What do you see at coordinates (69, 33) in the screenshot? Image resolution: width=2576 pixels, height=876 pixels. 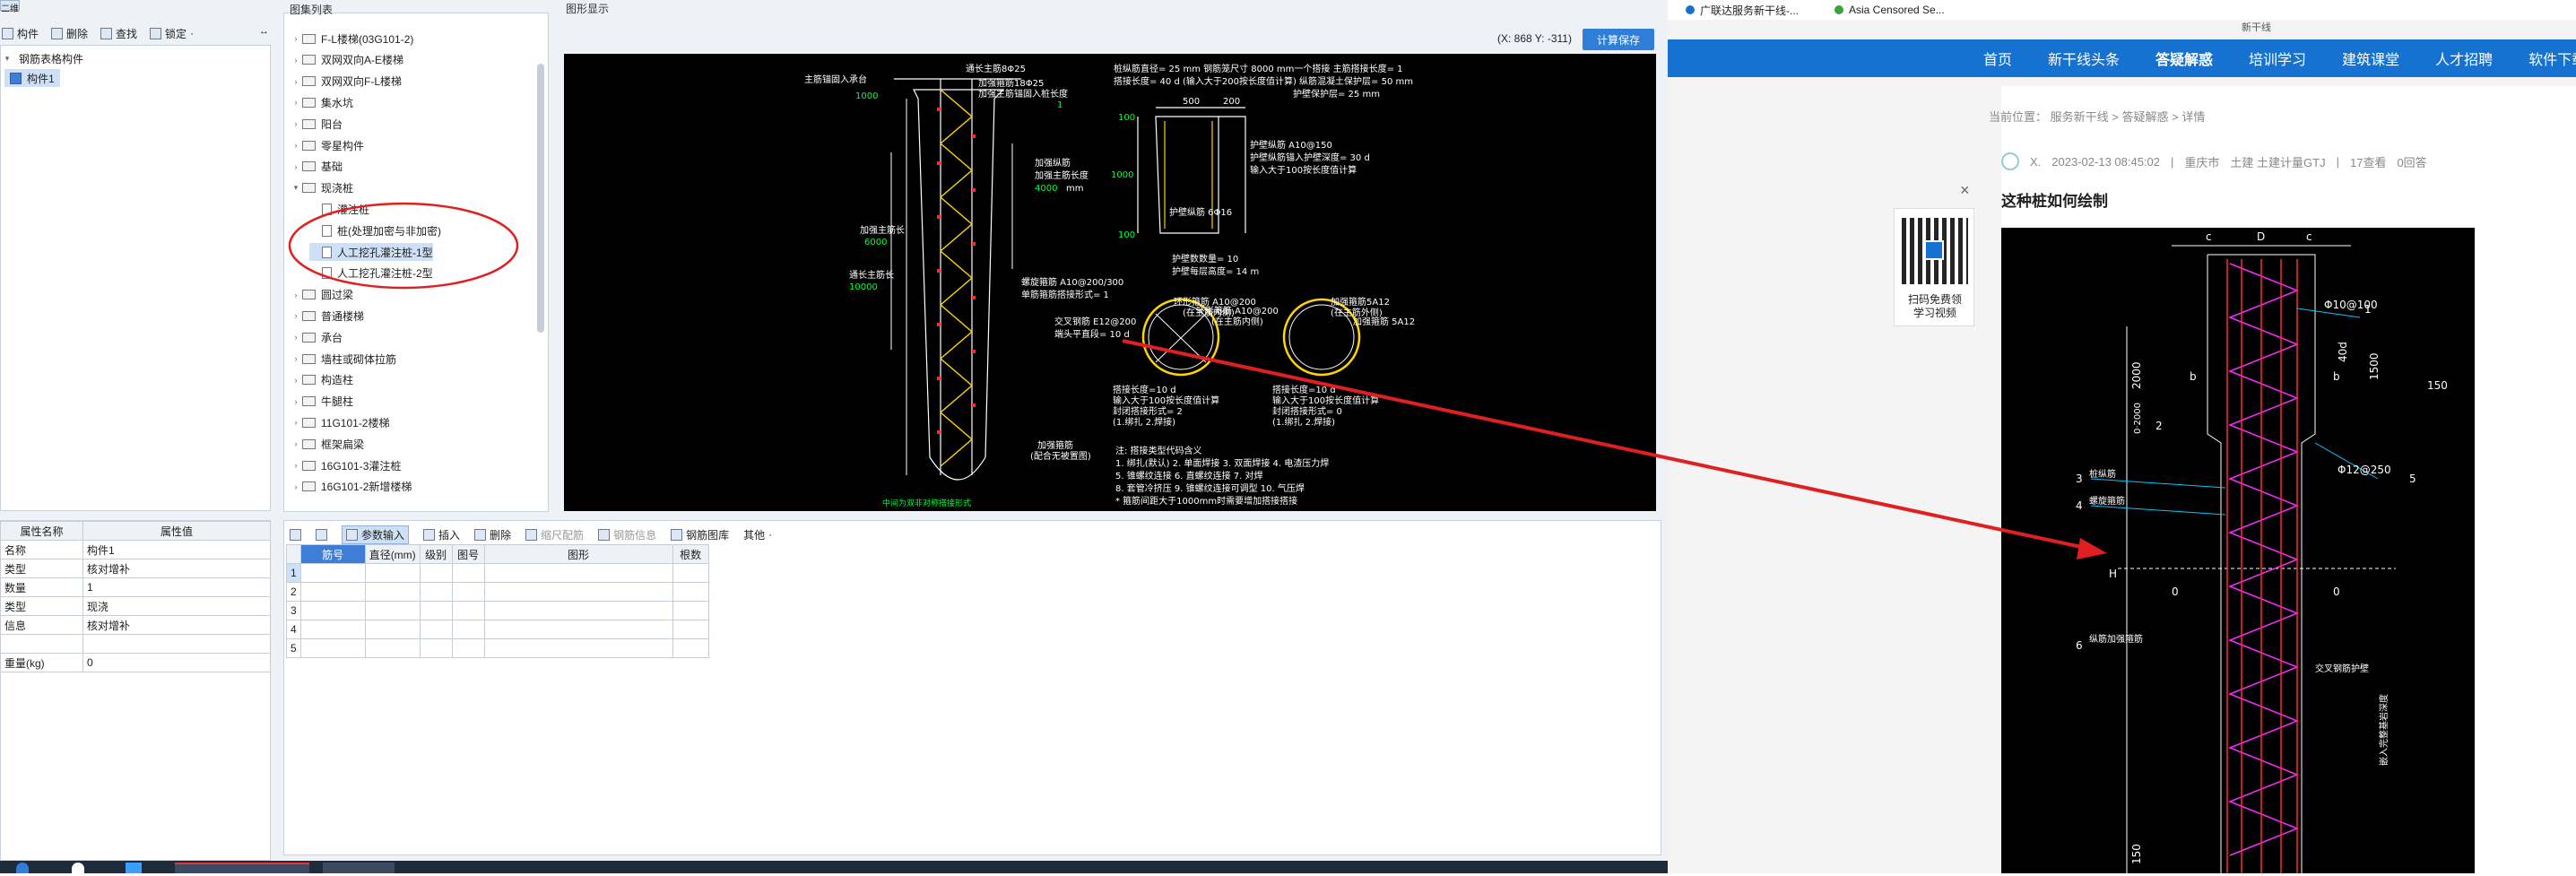 I see `delete-button: 删除` at bounding box center [69, 33].